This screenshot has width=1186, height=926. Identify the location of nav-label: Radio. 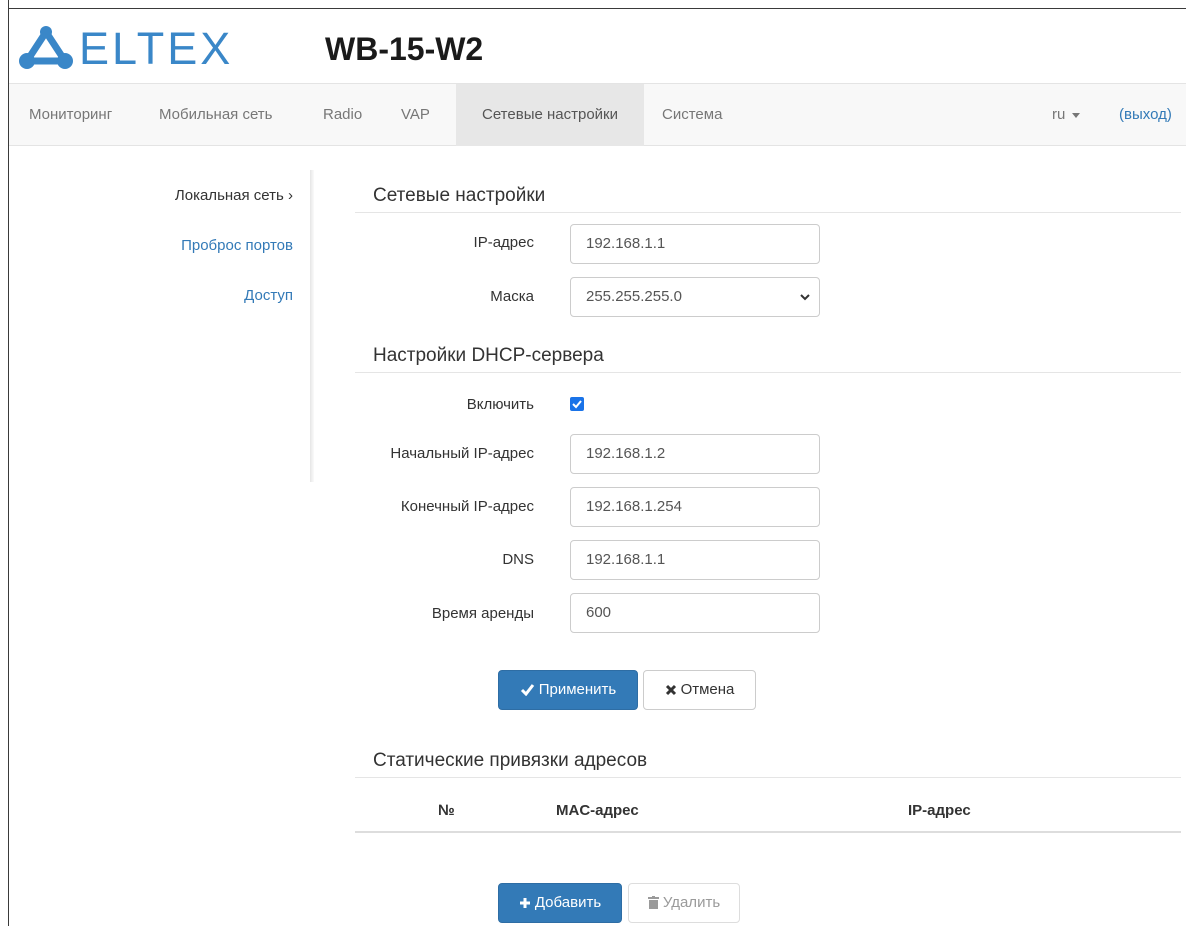
(343, 114).